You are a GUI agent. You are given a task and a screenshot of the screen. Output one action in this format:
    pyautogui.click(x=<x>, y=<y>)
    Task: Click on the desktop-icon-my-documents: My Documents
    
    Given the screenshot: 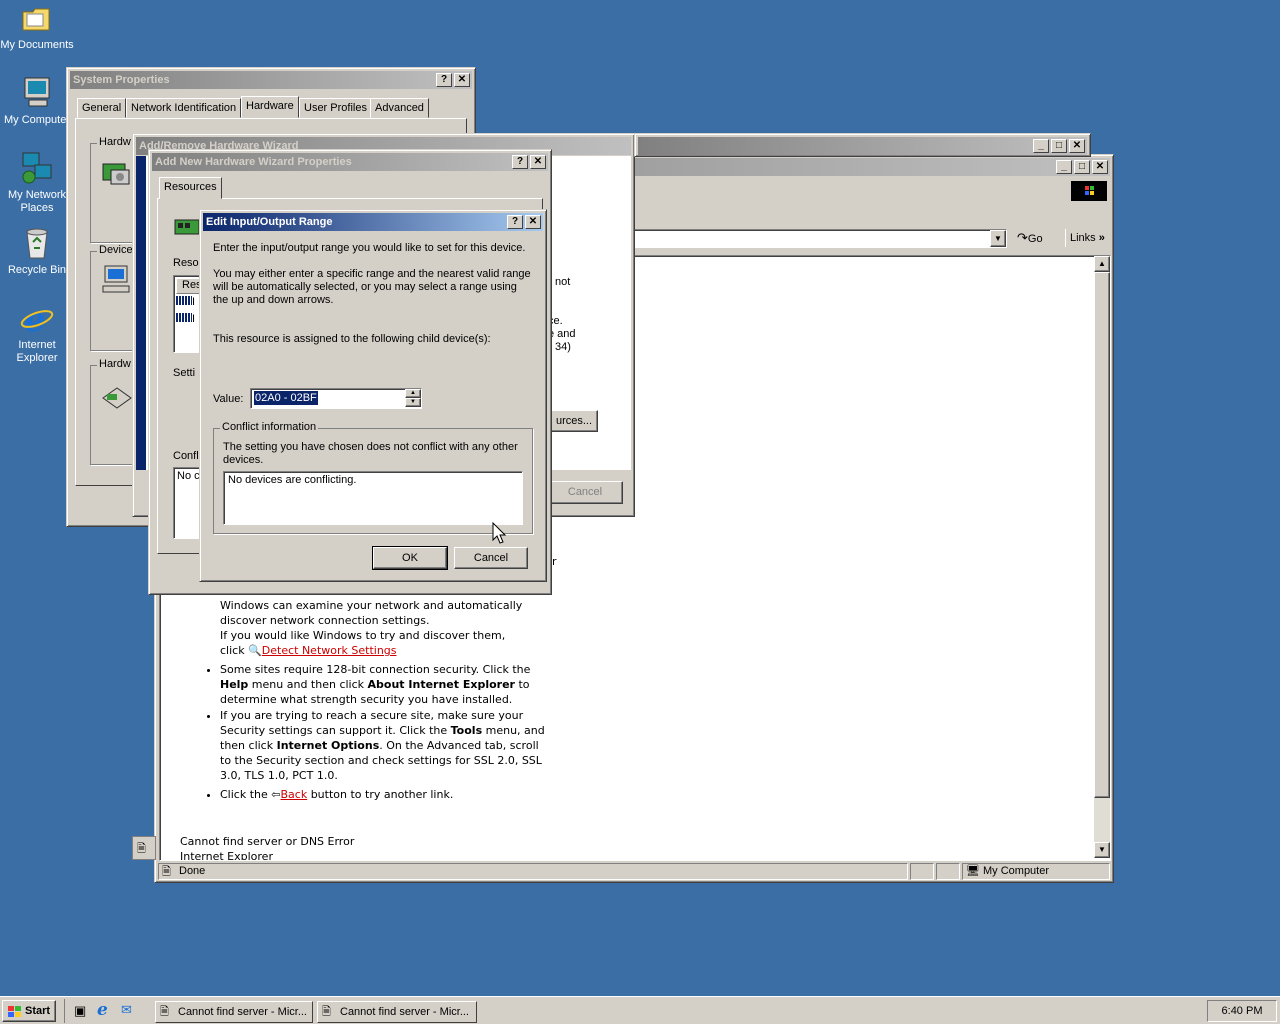 What is the action you would take?
    pyautogui.click(x=37, y=28)
    